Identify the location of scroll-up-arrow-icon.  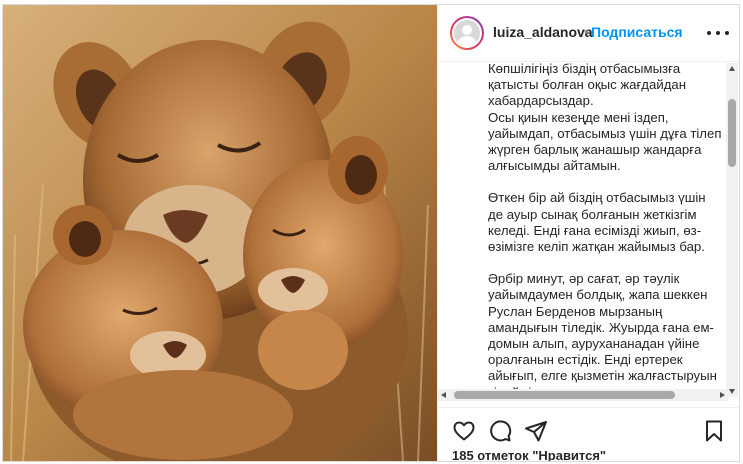
(732, 68).